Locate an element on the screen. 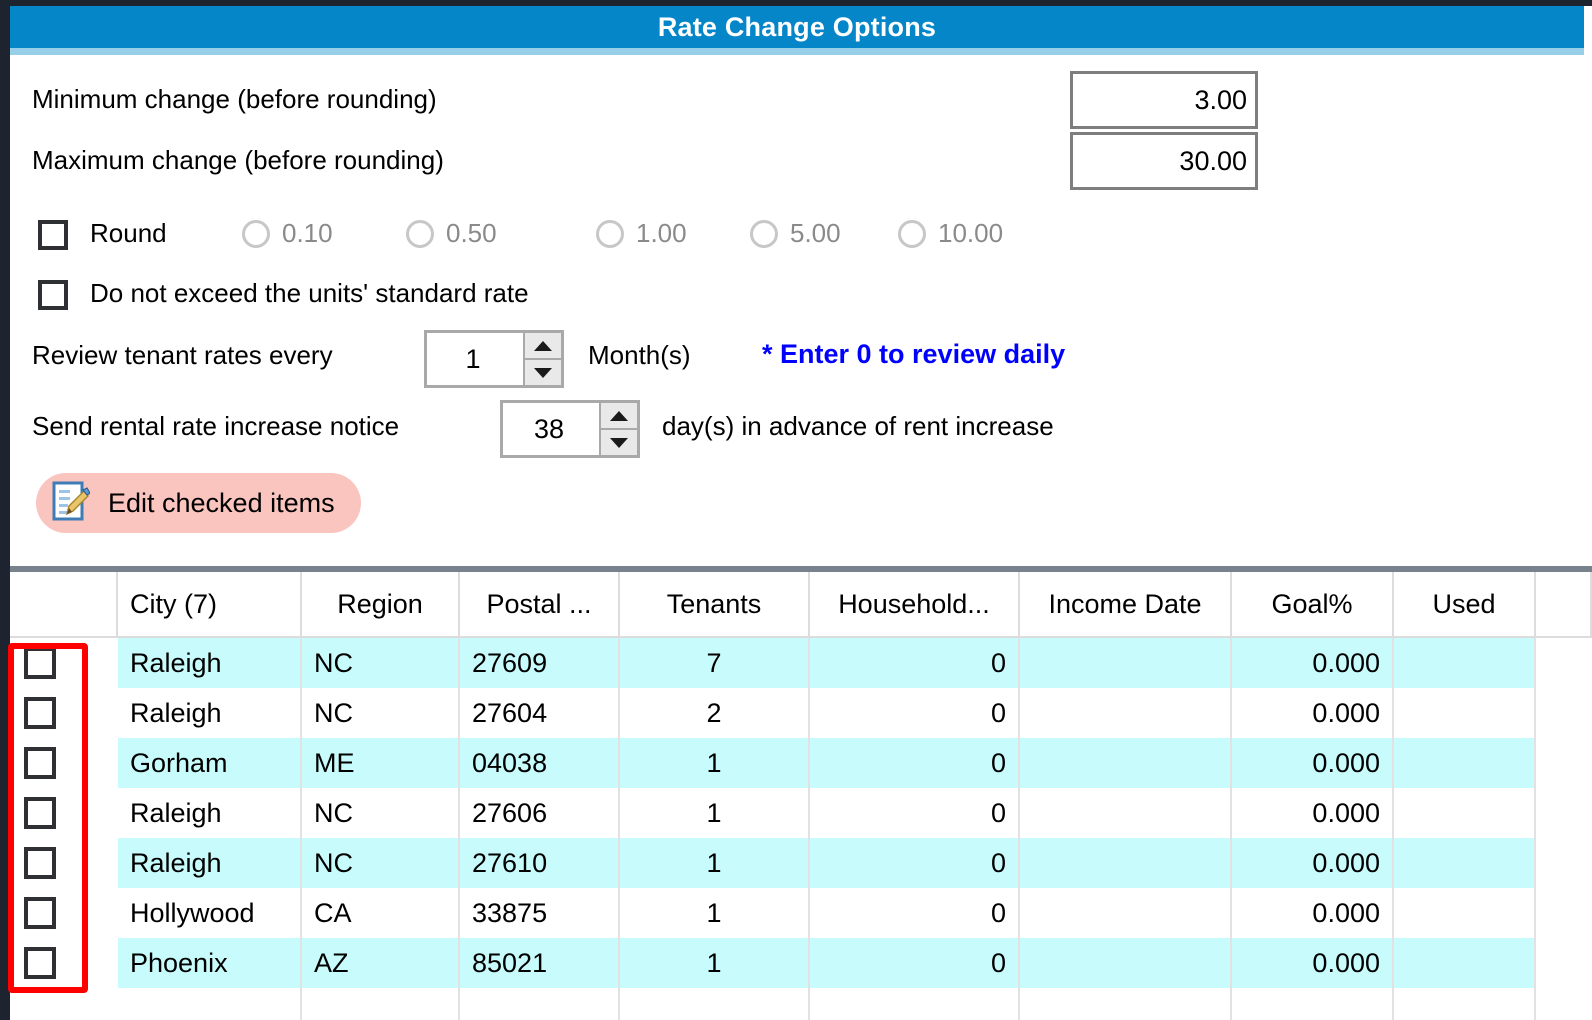 The image size is (1592, 1020). minimum-change-label: Minimum change (before rounding) is located at coordinates (234, 99).